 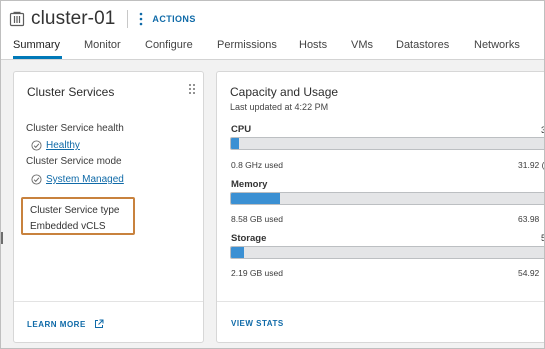 What do you see at coordinates (56, 324) in the screenshot?
I see `learn-more-label: LEARN MORE` at bounding box center [56, 324].